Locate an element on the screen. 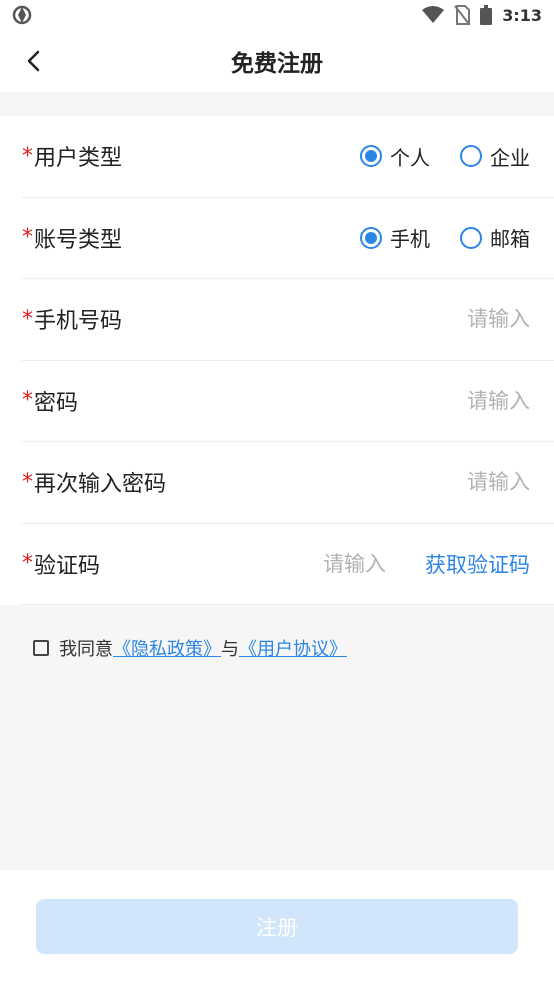  agreement-checkbox is located at coordinates (41, 648).